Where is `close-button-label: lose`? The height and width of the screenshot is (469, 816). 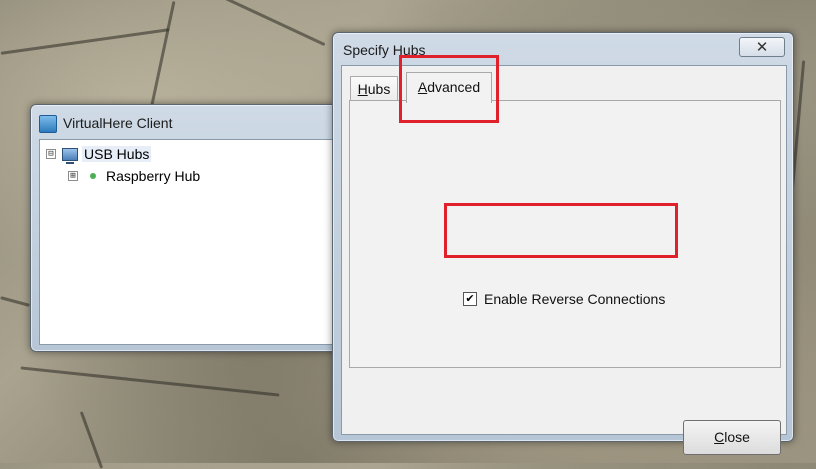 close-button-label: lose is located at coordinates (737, 437).